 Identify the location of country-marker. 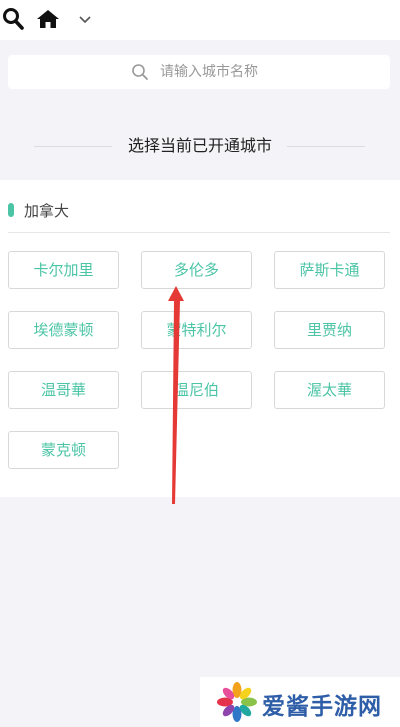
(11, 210).